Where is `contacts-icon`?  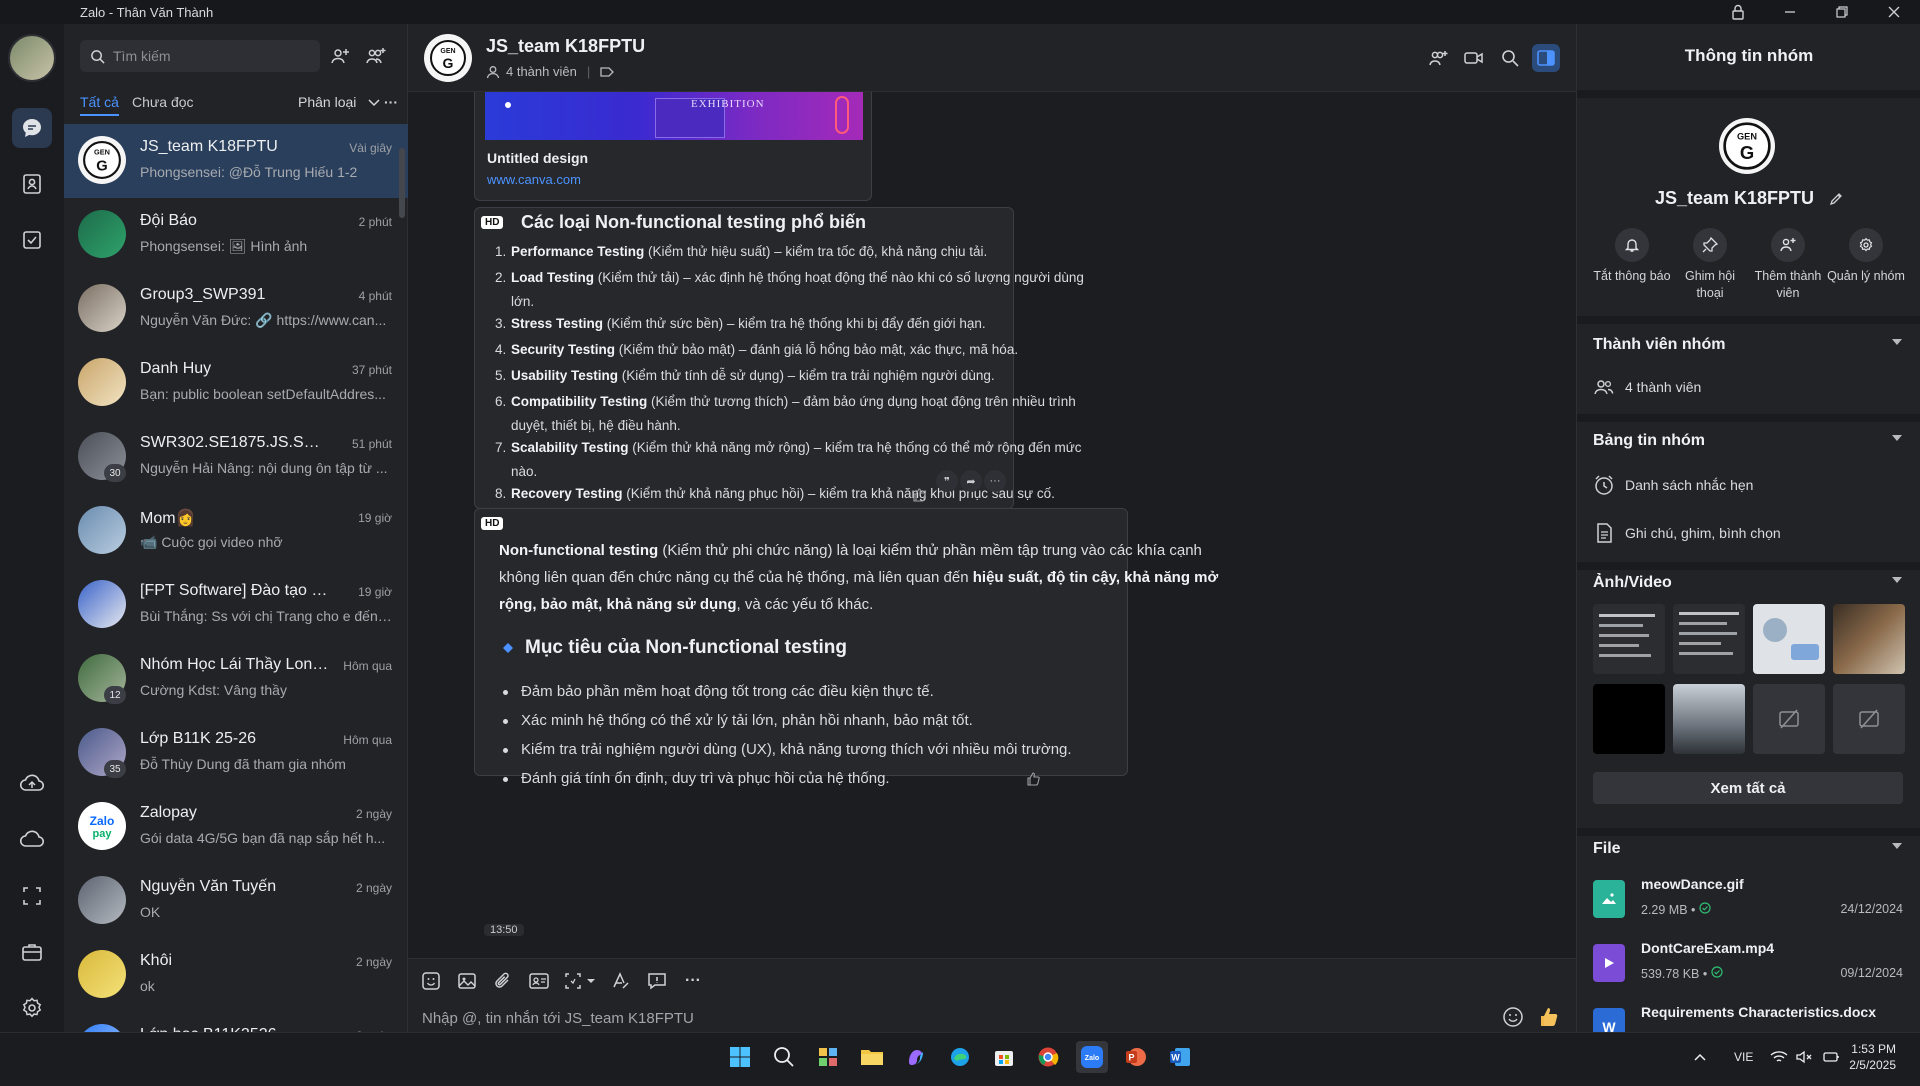
contacts-icon is located at coordinates (32, 184).